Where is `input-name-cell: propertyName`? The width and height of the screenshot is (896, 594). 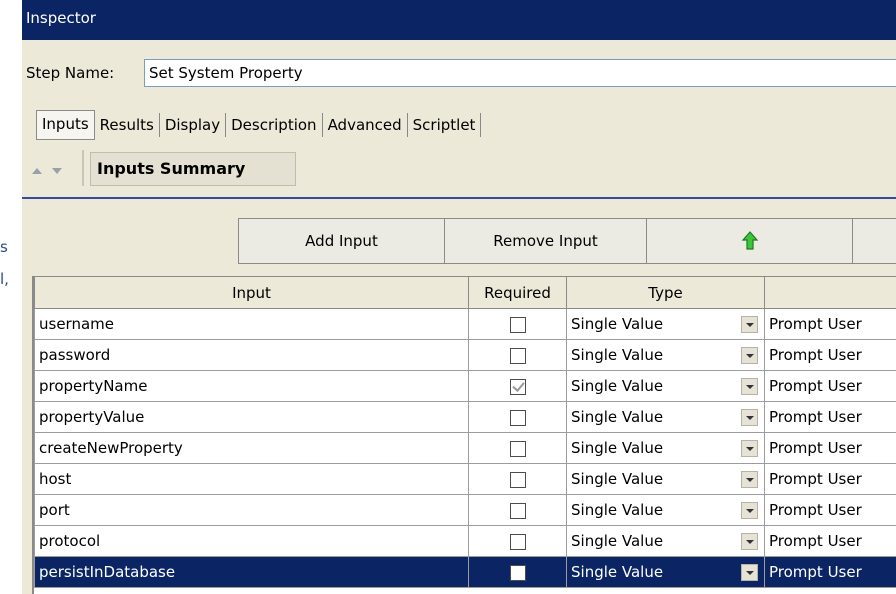
input-name-cell: propertyName is located at coordinates (251, 386).